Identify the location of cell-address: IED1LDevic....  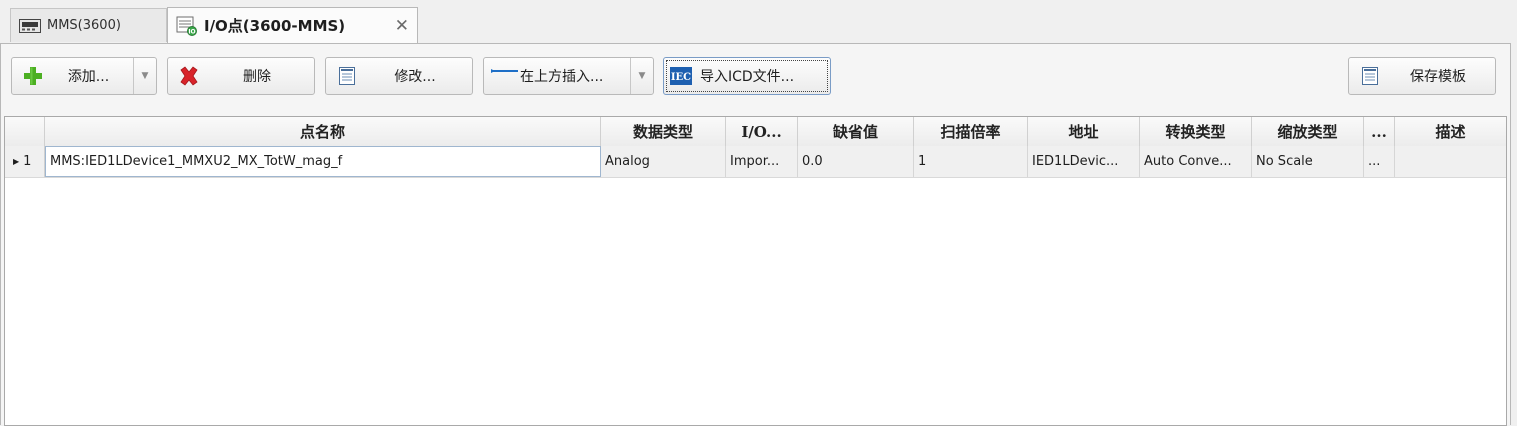
(1084, 161).